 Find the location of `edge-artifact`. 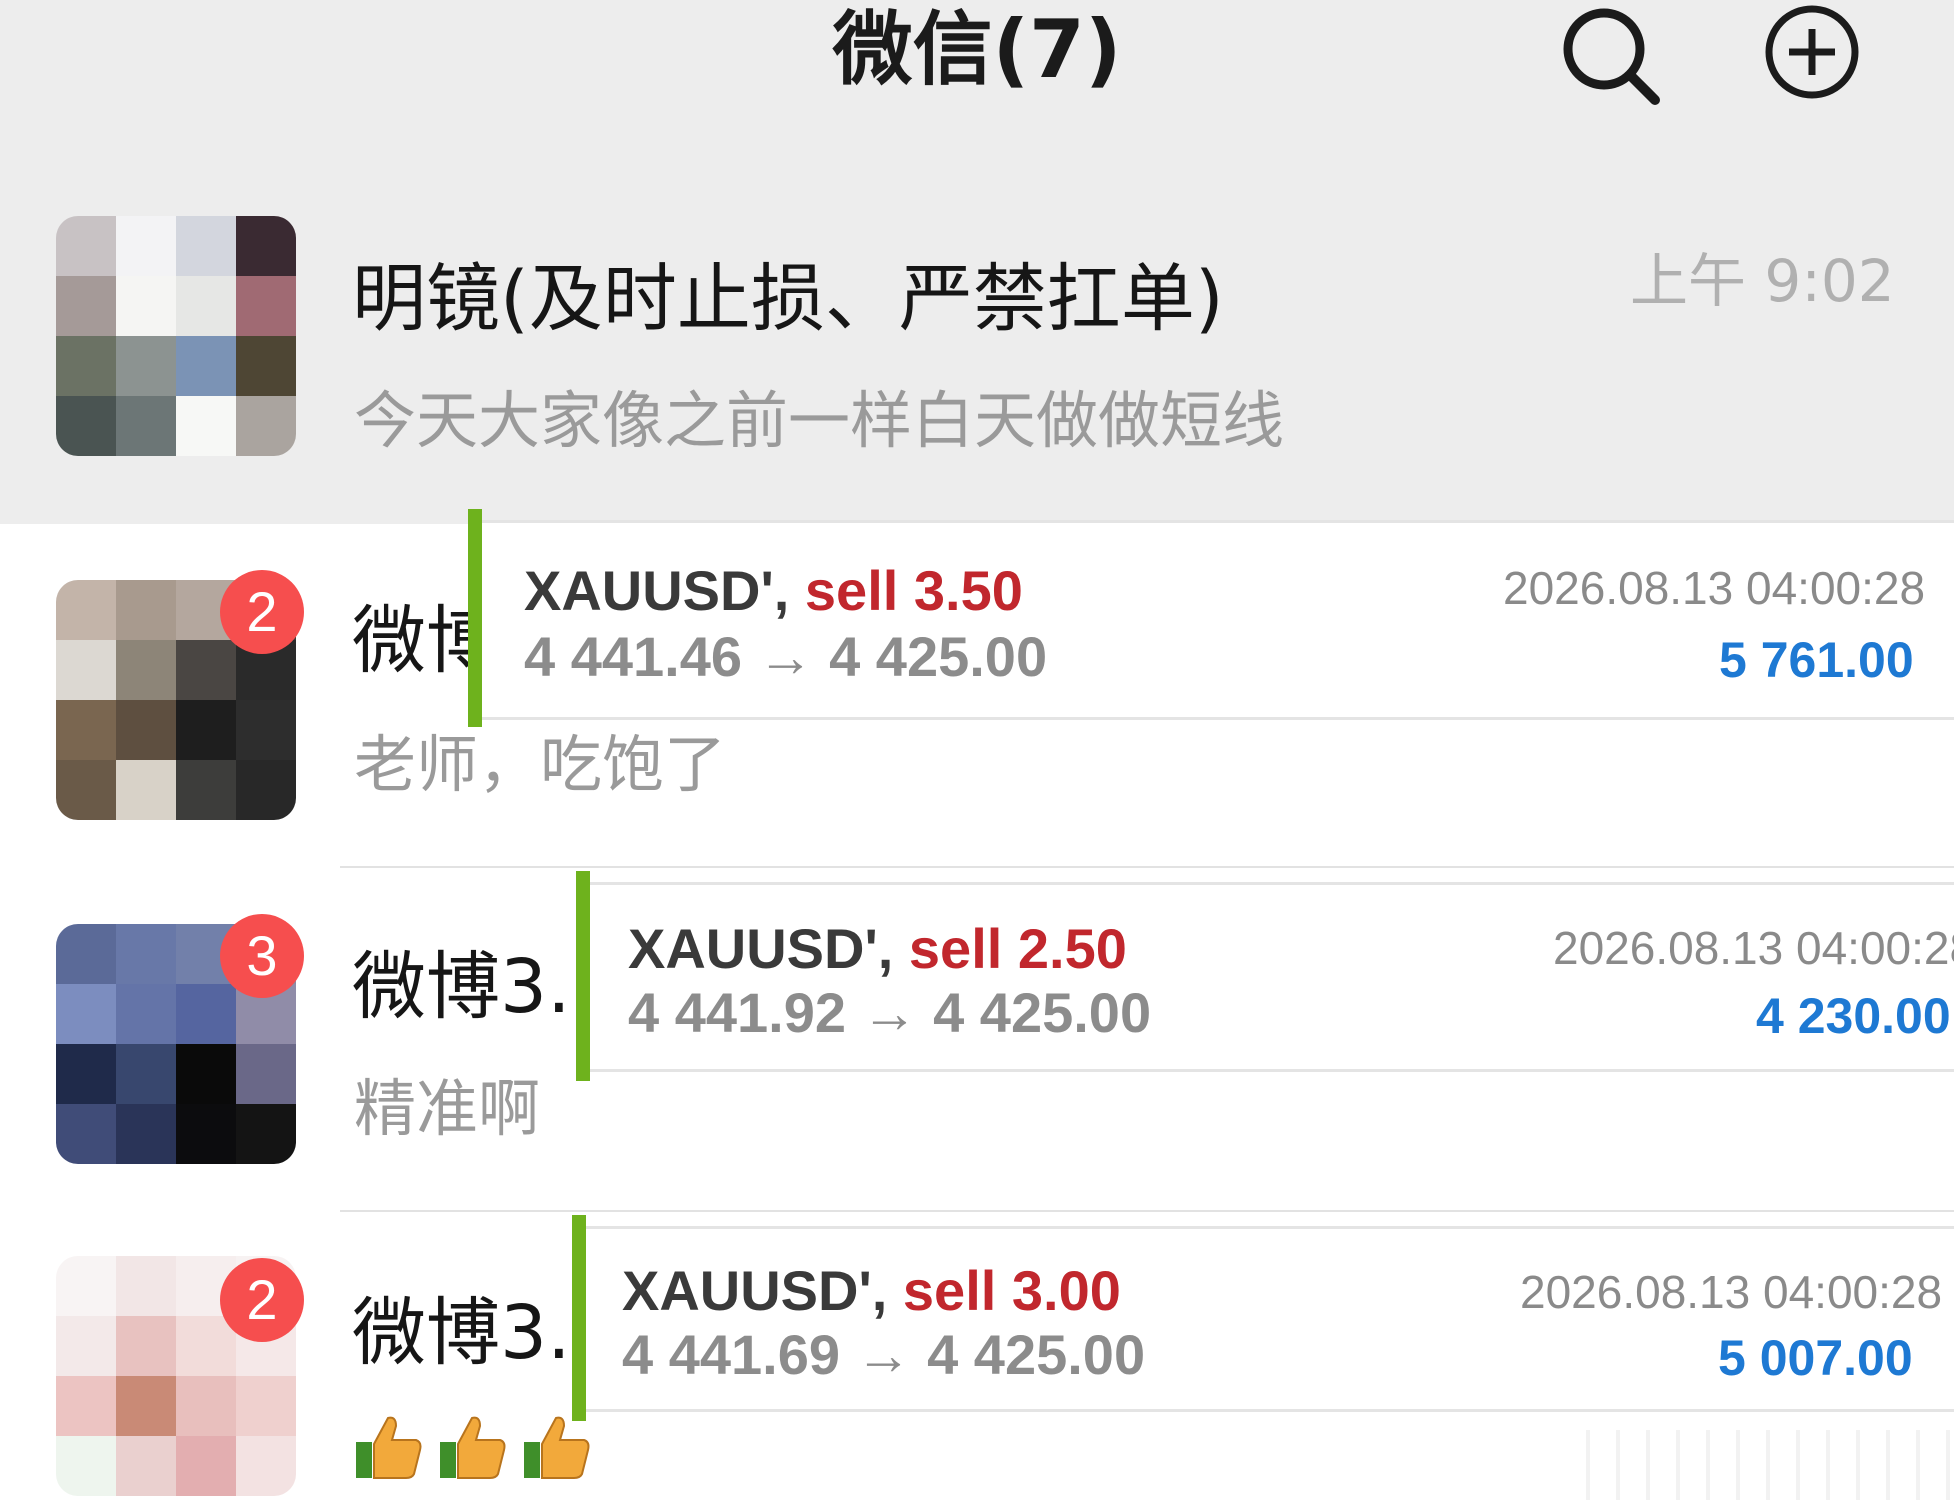

edge-artifact is located at coordinates (1757, 1465).